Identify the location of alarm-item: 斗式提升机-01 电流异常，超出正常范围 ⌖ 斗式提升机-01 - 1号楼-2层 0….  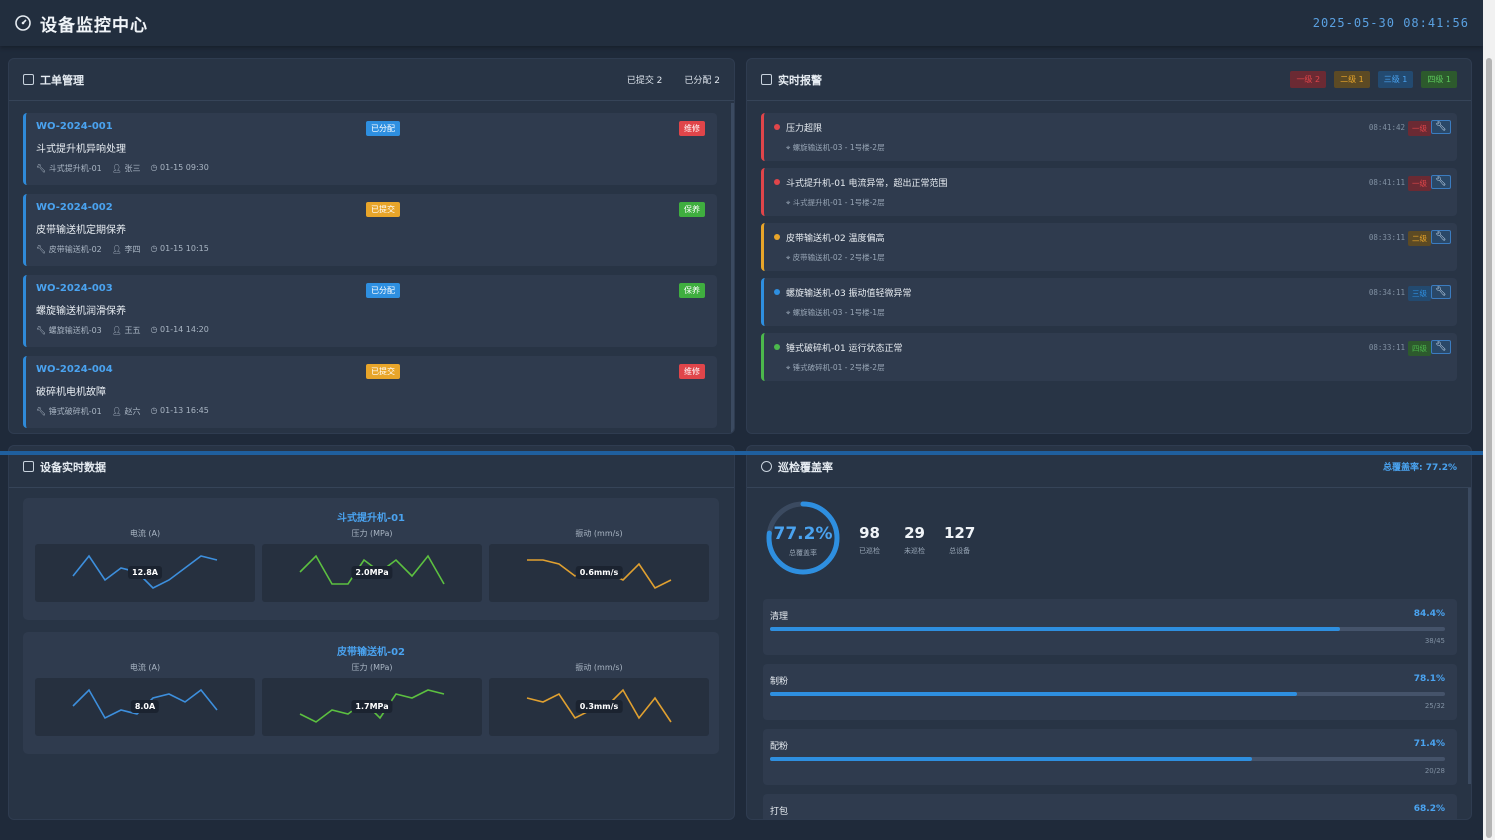
(1109, 192).